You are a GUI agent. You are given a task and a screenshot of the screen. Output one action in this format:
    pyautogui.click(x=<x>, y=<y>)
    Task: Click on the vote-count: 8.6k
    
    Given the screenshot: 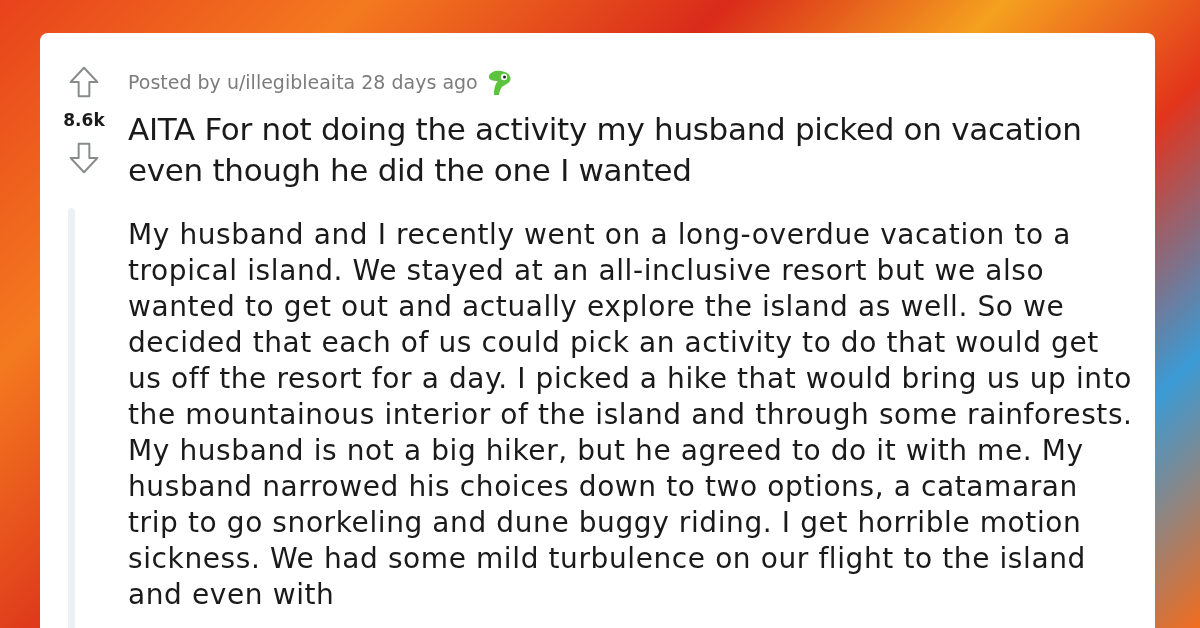 What is the action you would take?
    pyautogui.click(x=84, y=121)
    